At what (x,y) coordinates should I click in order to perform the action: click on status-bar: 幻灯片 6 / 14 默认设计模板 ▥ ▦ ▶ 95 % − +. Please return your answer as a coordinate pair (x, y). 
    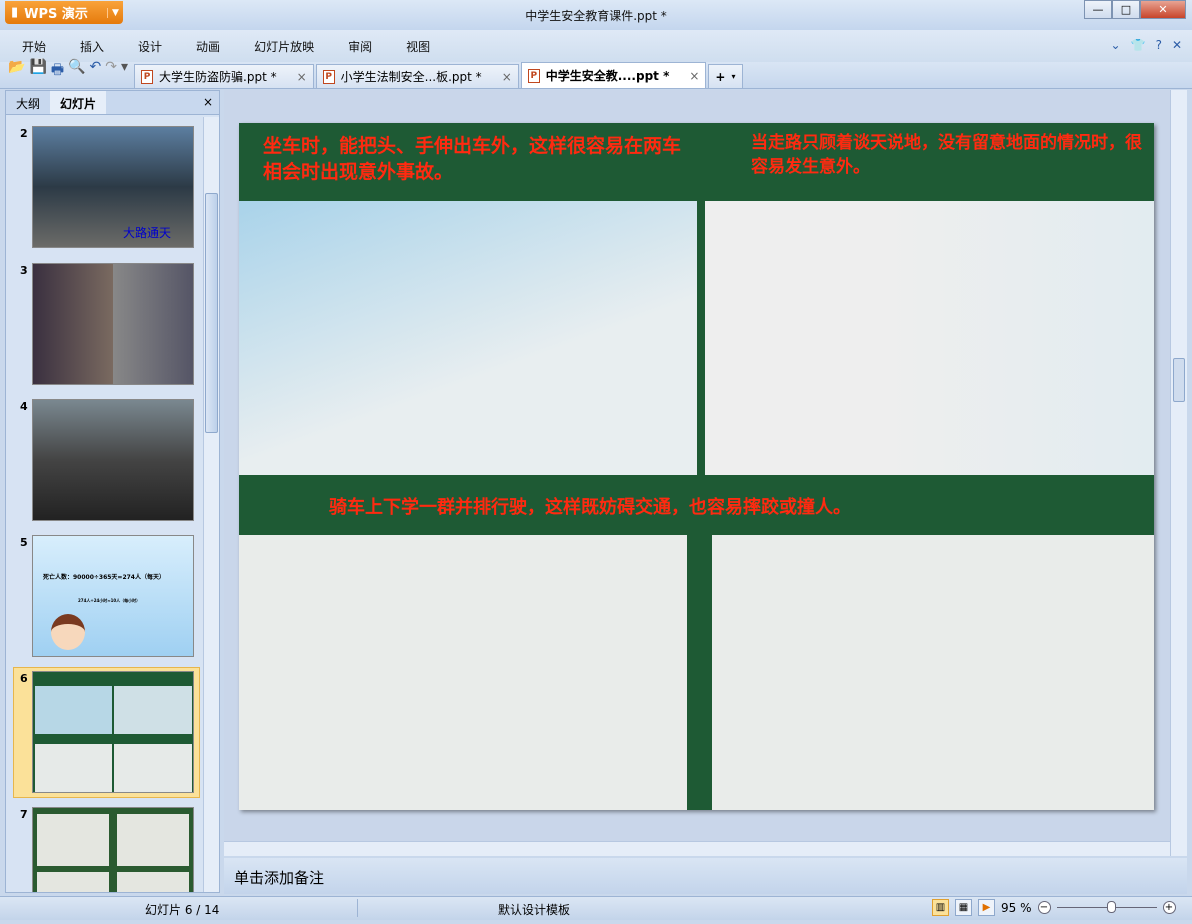
    Looking at the image, I should click on (596, 908).